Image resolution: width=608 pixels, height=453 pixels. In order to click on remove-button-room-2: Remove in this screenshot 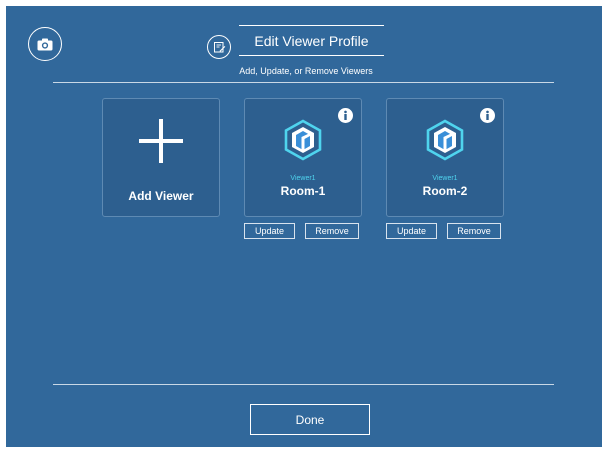, I will do `click(474, 231)`.